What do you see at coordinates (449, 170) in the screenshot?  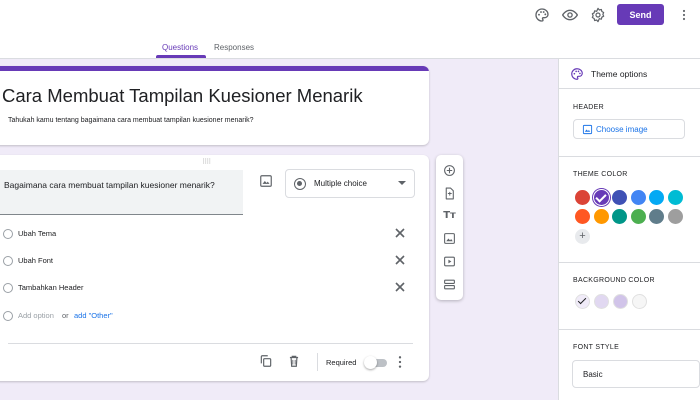 I see `add-question-icon` at bounding box center [449, 170].